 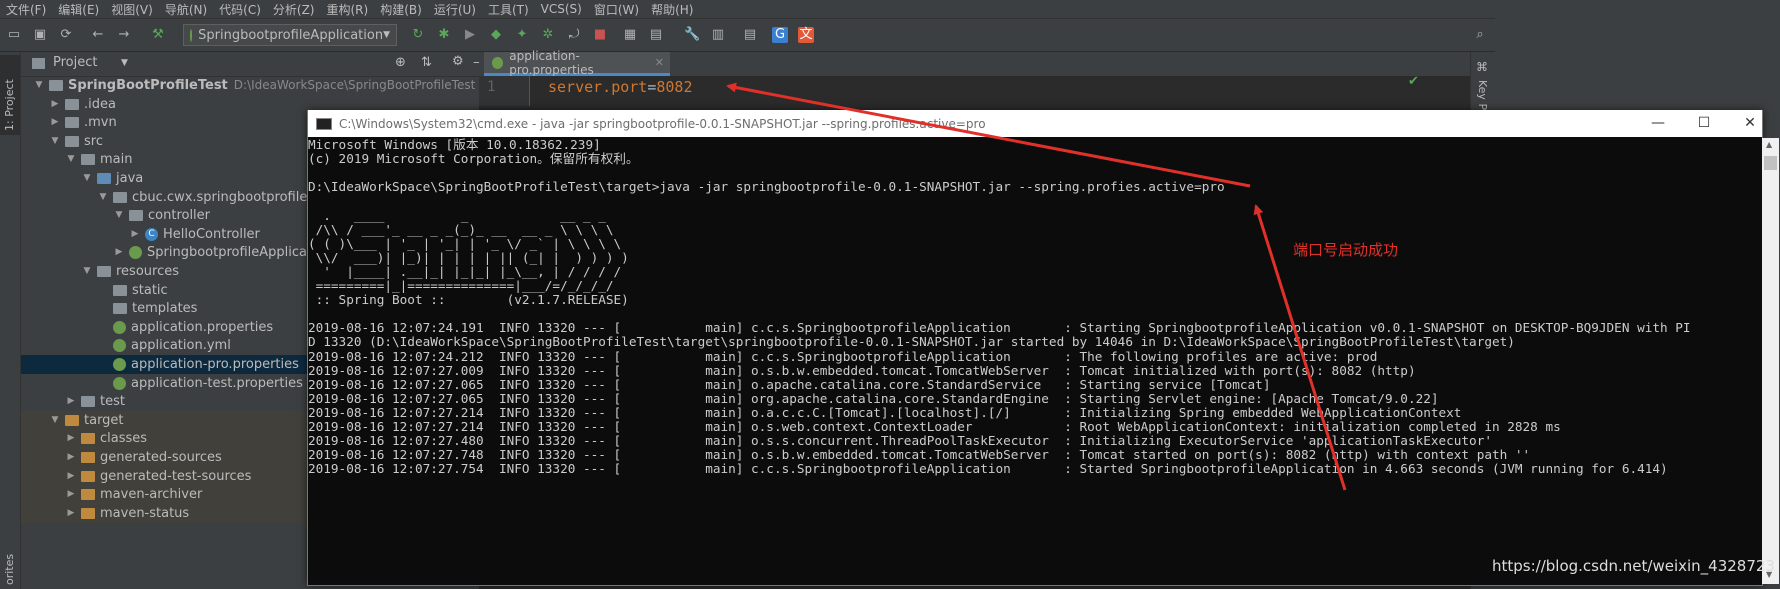 What do you see at coordinates (473, 159) in the screenshot?
I see `console-line: (c) 2019 Microsoft Corporation。保留所有权利。` at bounding box center [473, 159].